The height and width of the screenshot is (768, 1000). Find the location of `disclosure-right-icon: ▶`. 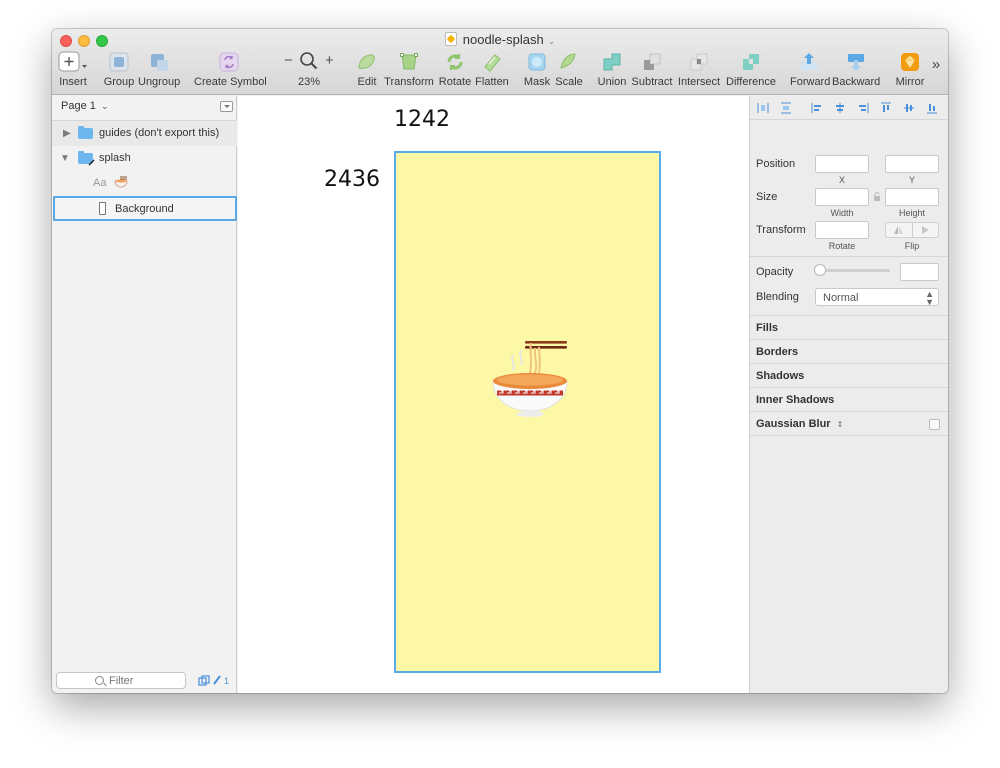

disclosure-right-icon: ▶ is located at coordinates (67, 133).